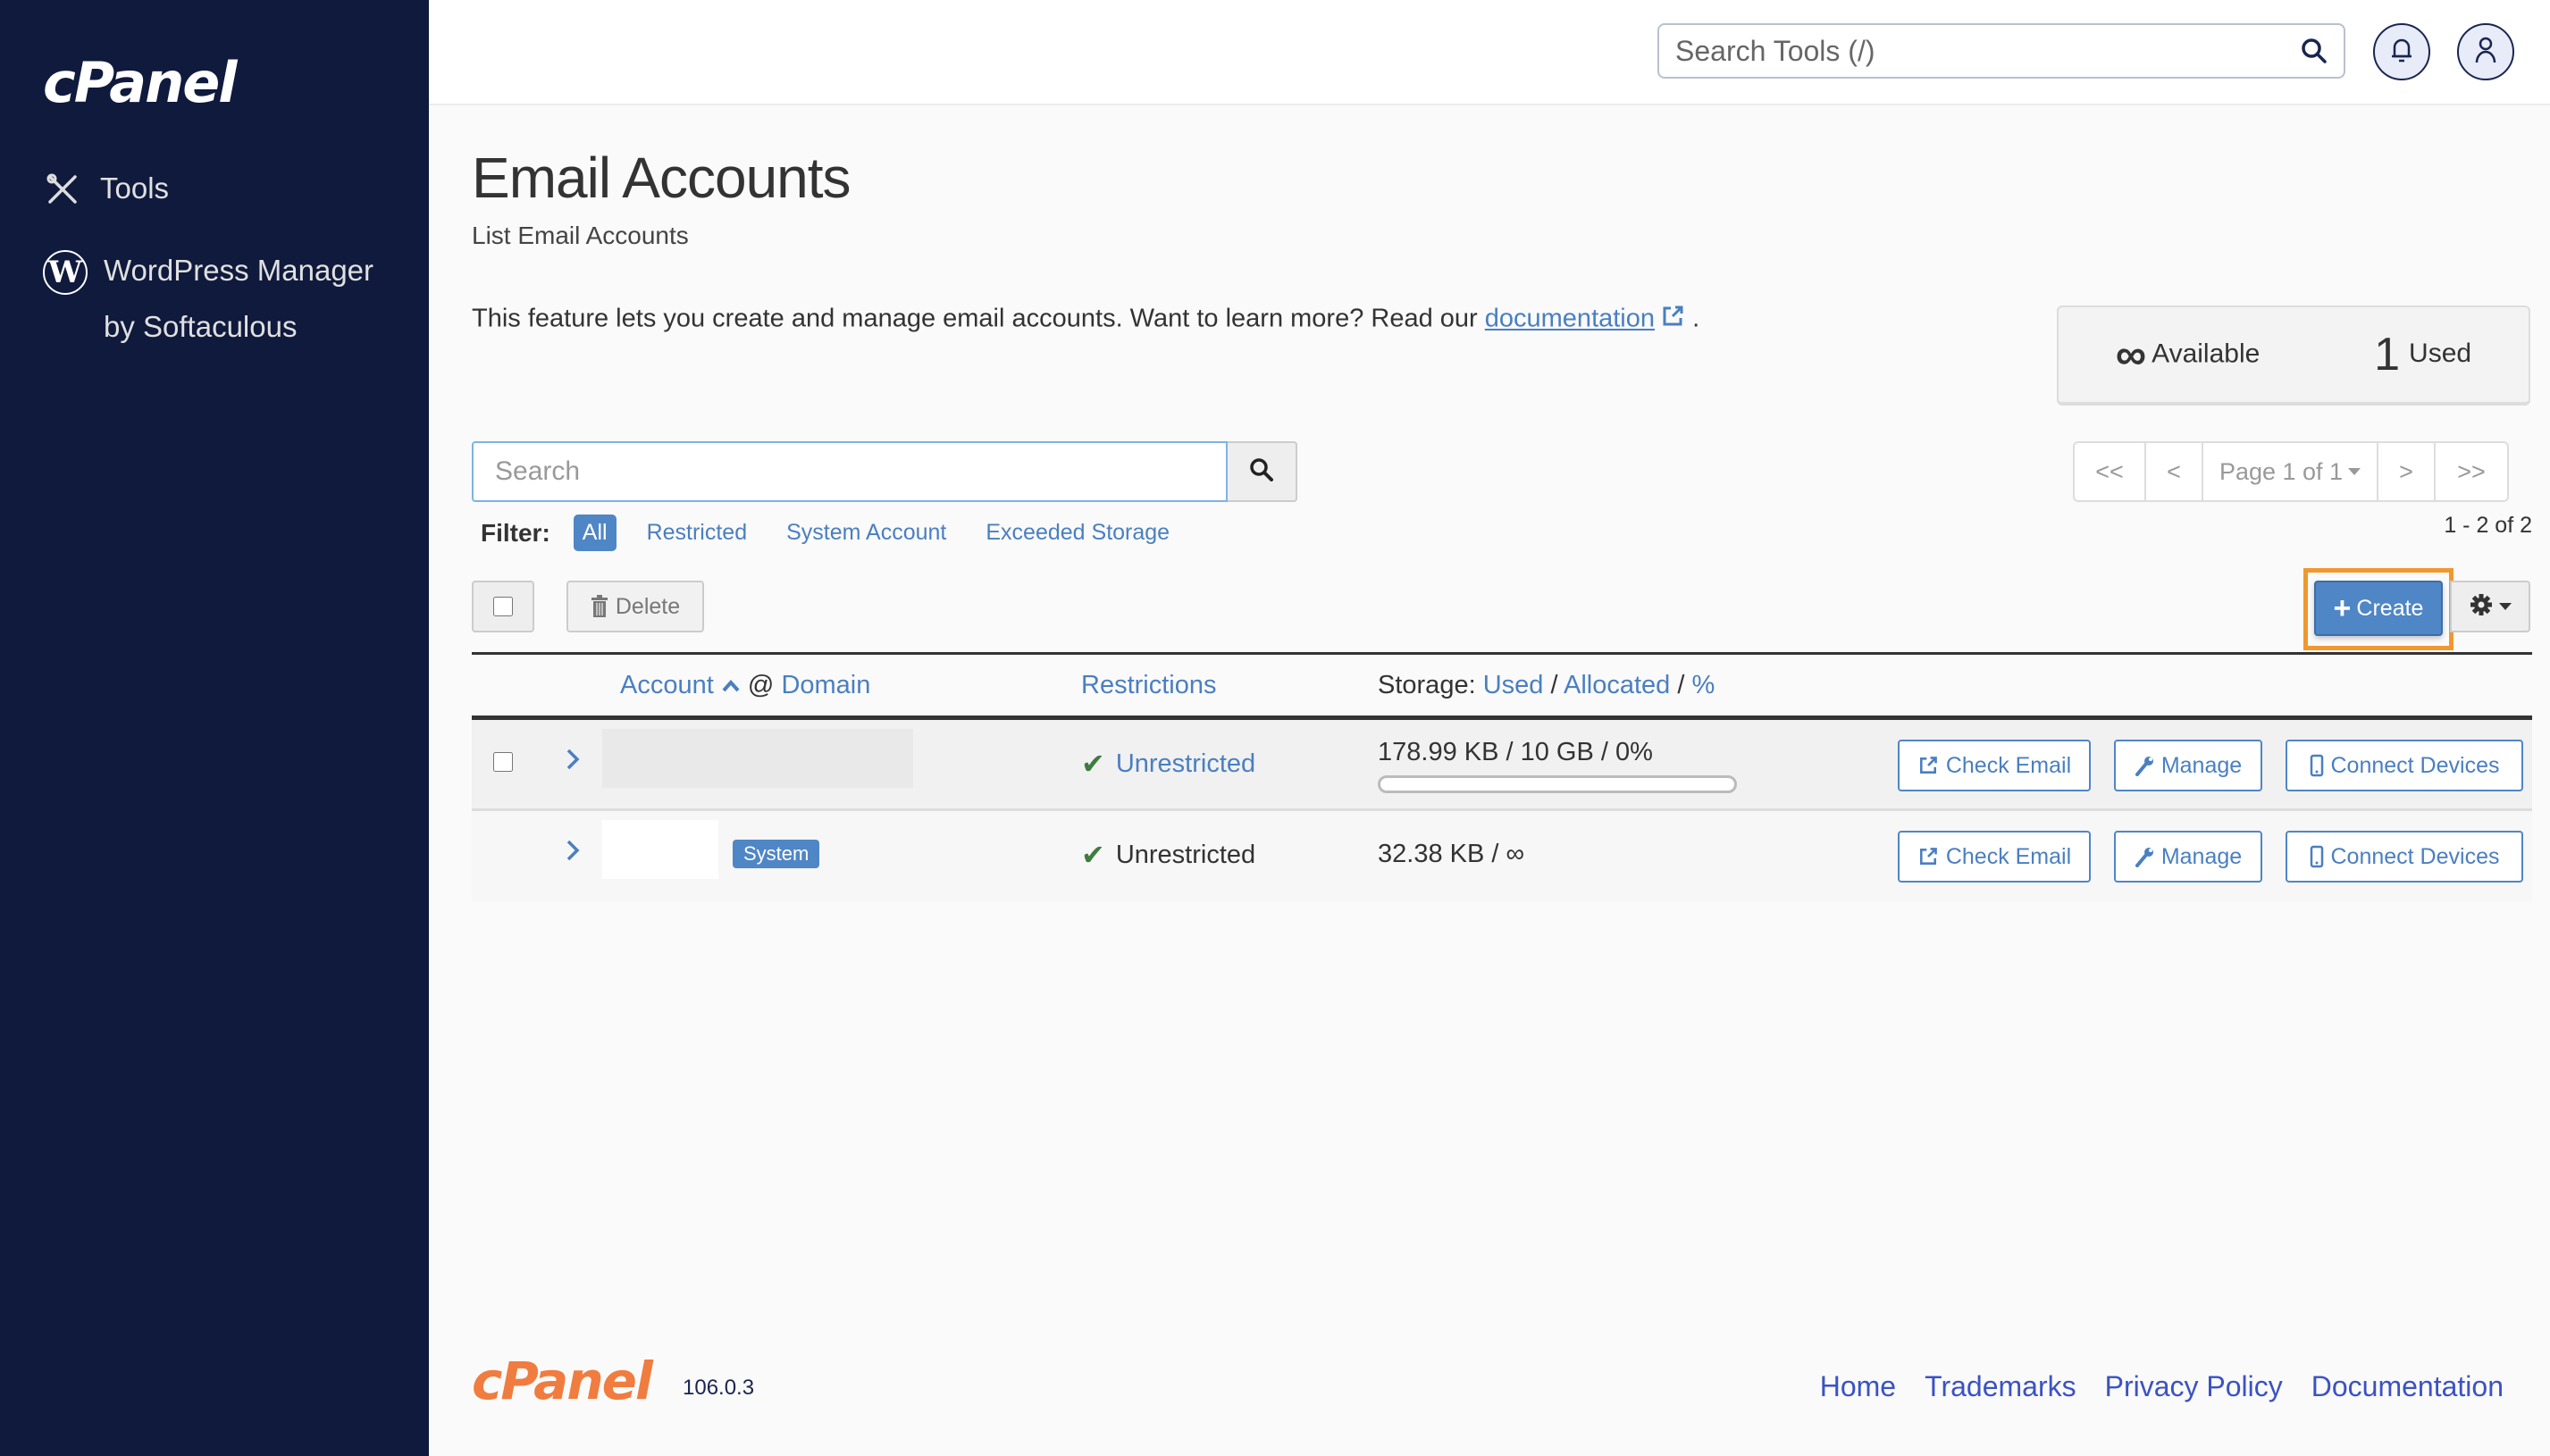 Image resolution: width=2550 pixels, height=1456 pixels. Describe the element at coordinates (2174, 471) in the screenshot. I see `prev-page-button: <` at that location.